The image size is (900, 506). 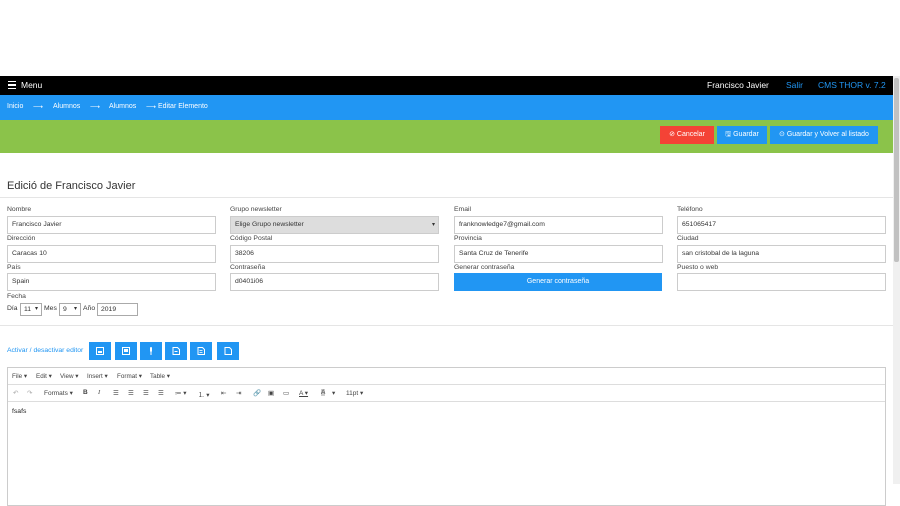 What do you see at coordinates (334, 225) in the screenshot?
I see `grupo-select: Elige Grupo newsletter ▾` at bounding box center [334, 225].